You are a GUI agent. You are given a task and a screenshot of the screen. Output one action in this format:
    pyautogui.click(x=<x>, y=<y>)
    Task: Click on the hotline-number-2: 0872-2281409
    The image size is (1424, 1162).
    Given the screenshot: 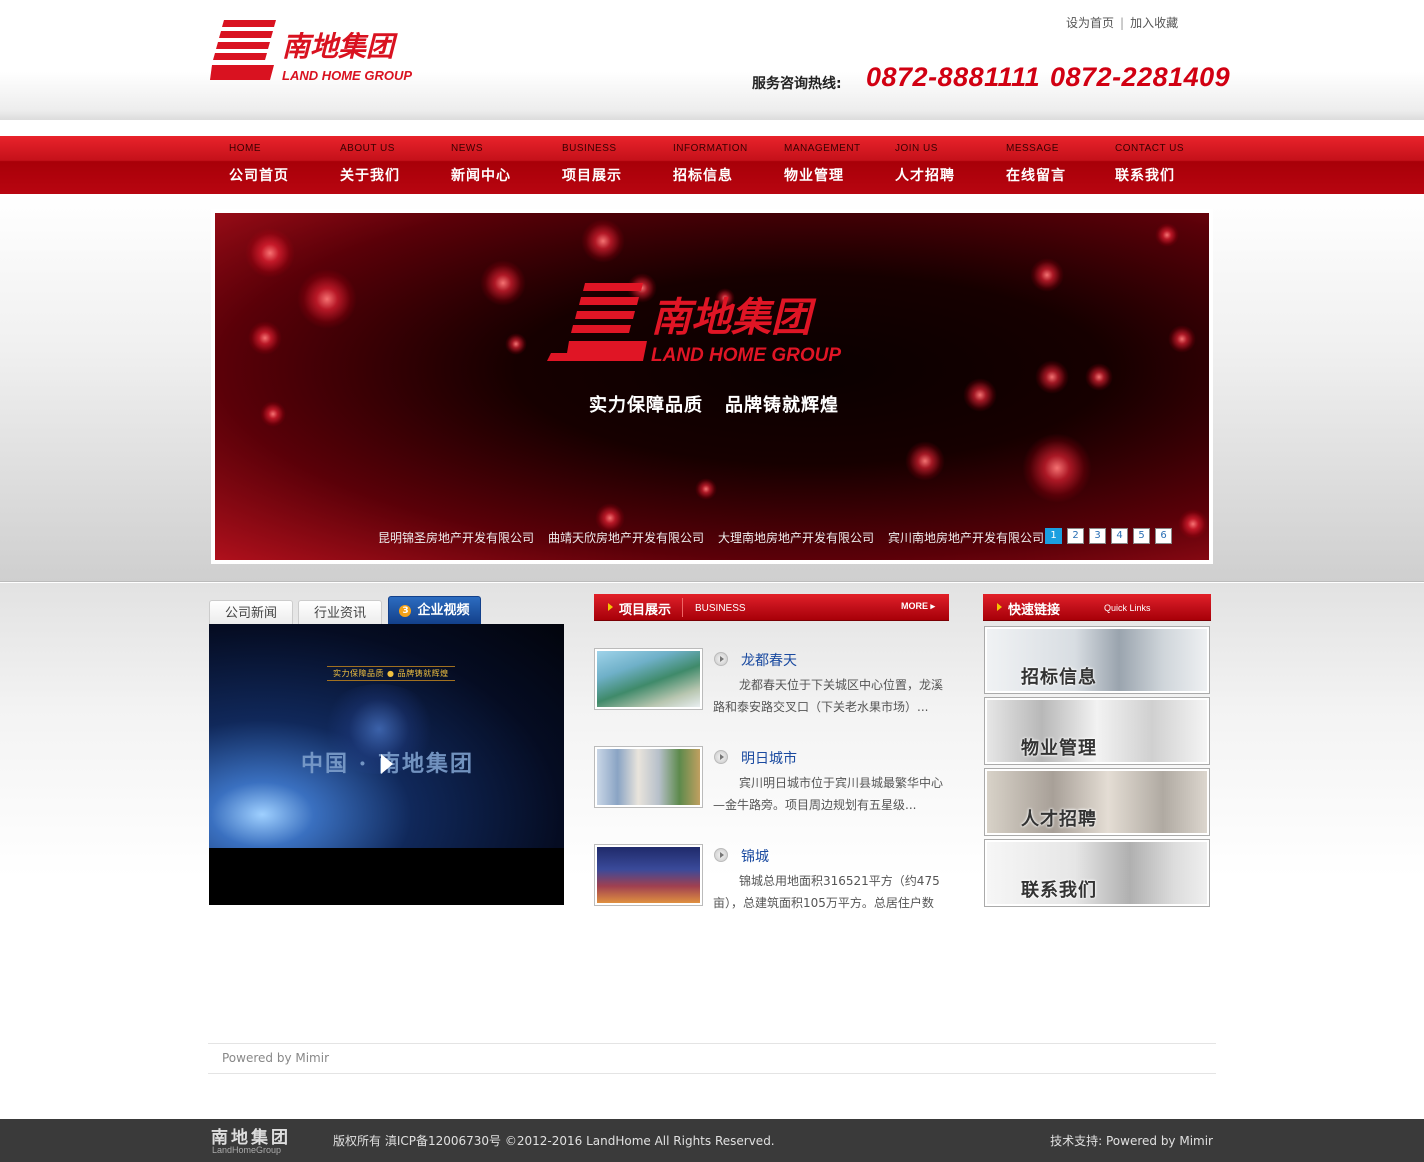 What is the action you would take?
    pyautogui.click(x=1140, y=77)
    